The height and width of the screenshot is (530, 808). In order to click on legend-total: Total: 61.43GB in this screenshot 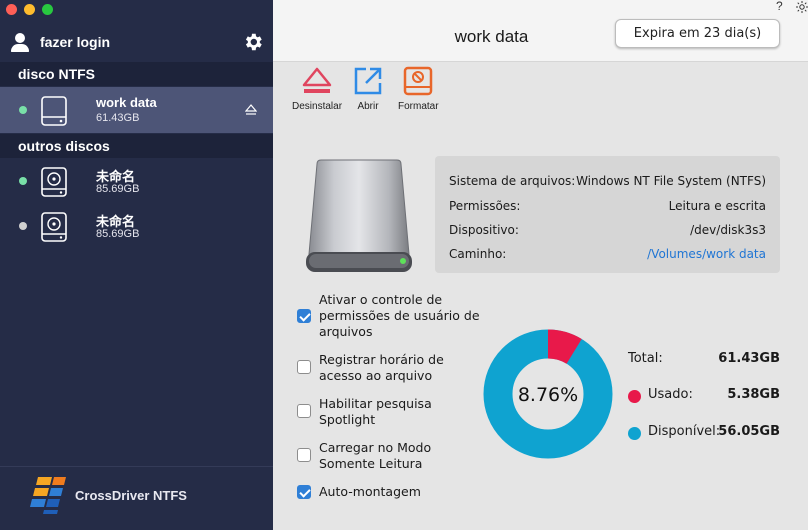, I will do `click(705, 361)`.